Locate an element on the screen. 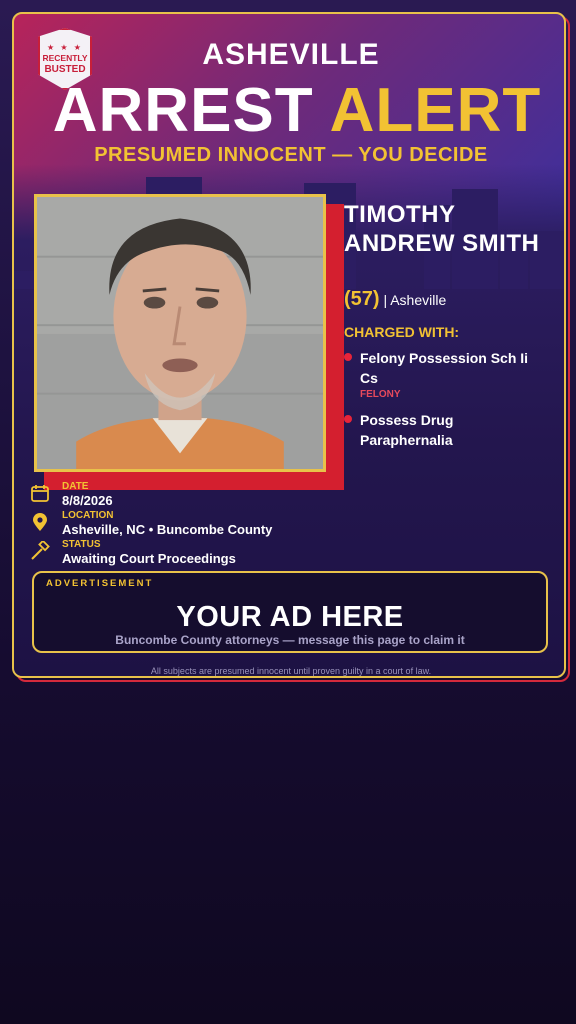 The image size is (576, 1024). subject-age: (57) is located at coordinates (362, 299).